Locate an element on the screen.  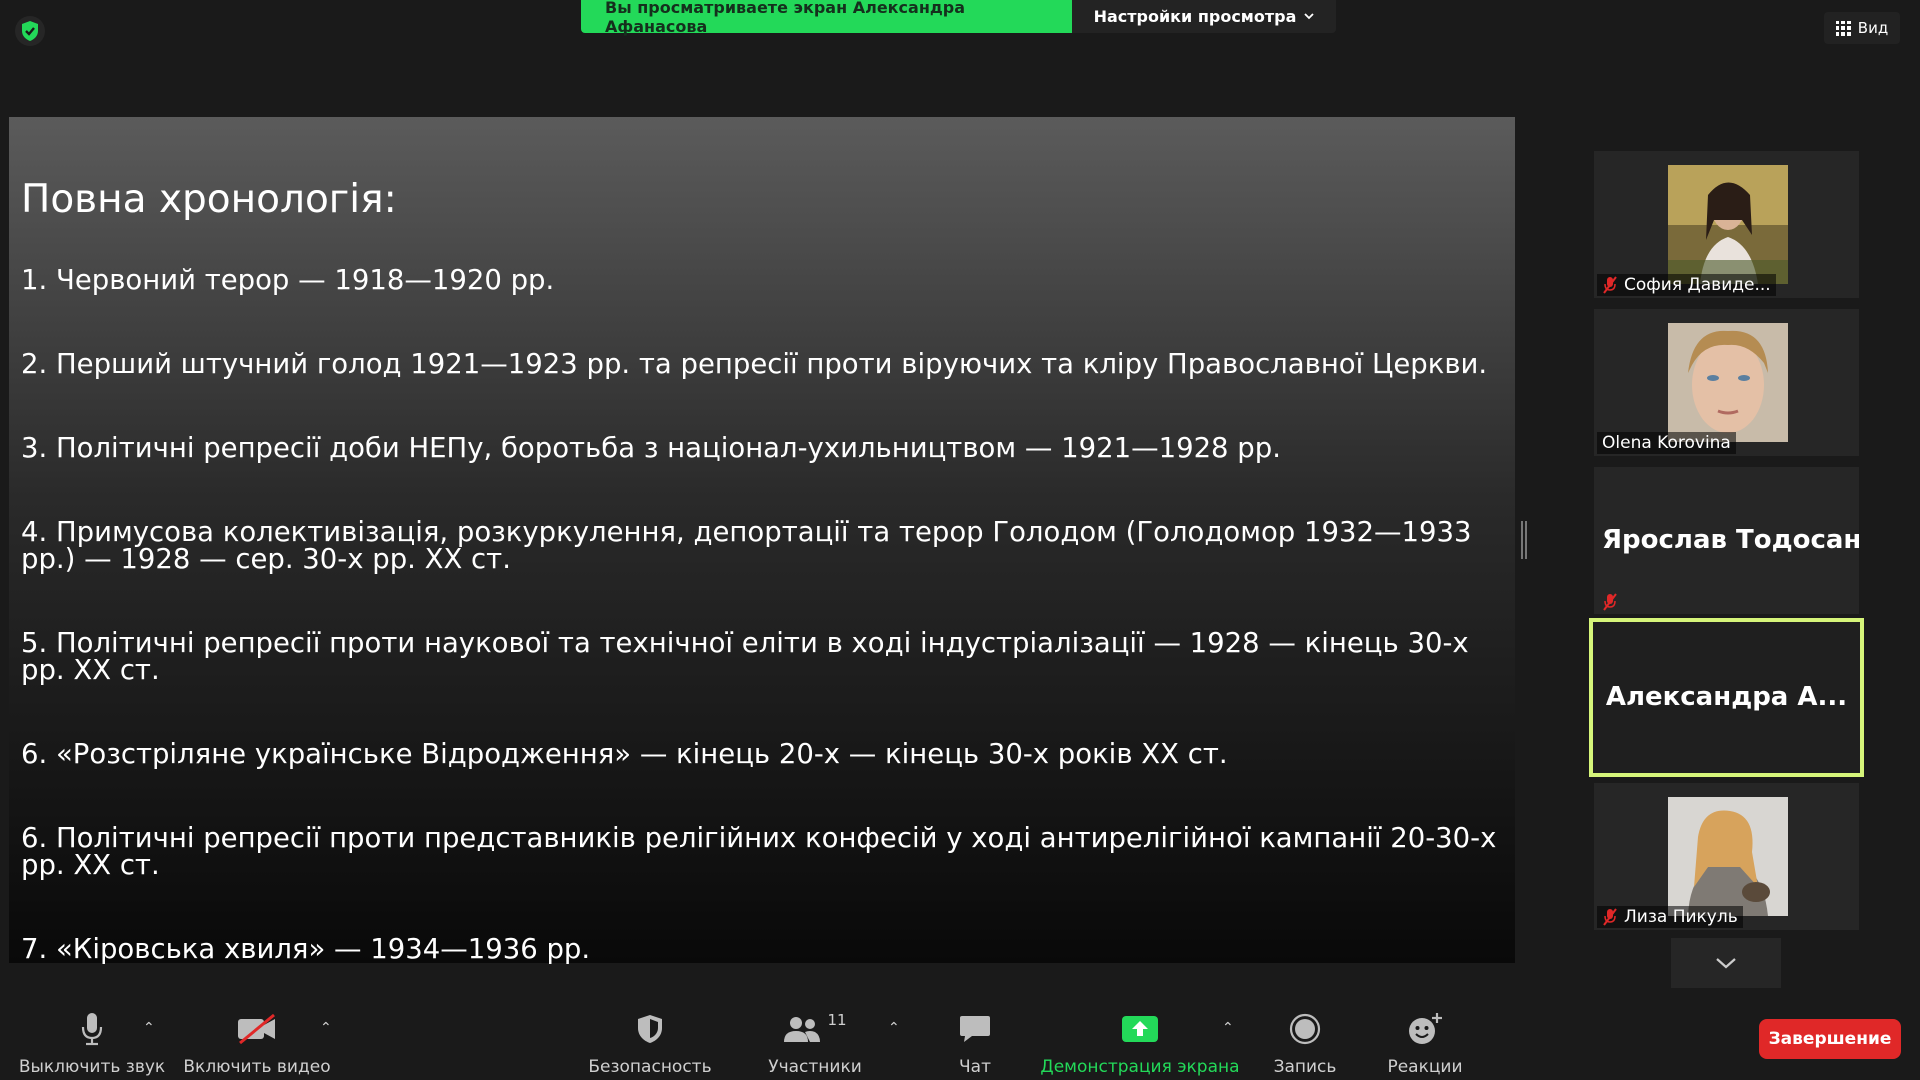
view-options-button: Настройки просмотра is located at coordinates (1204, 16).